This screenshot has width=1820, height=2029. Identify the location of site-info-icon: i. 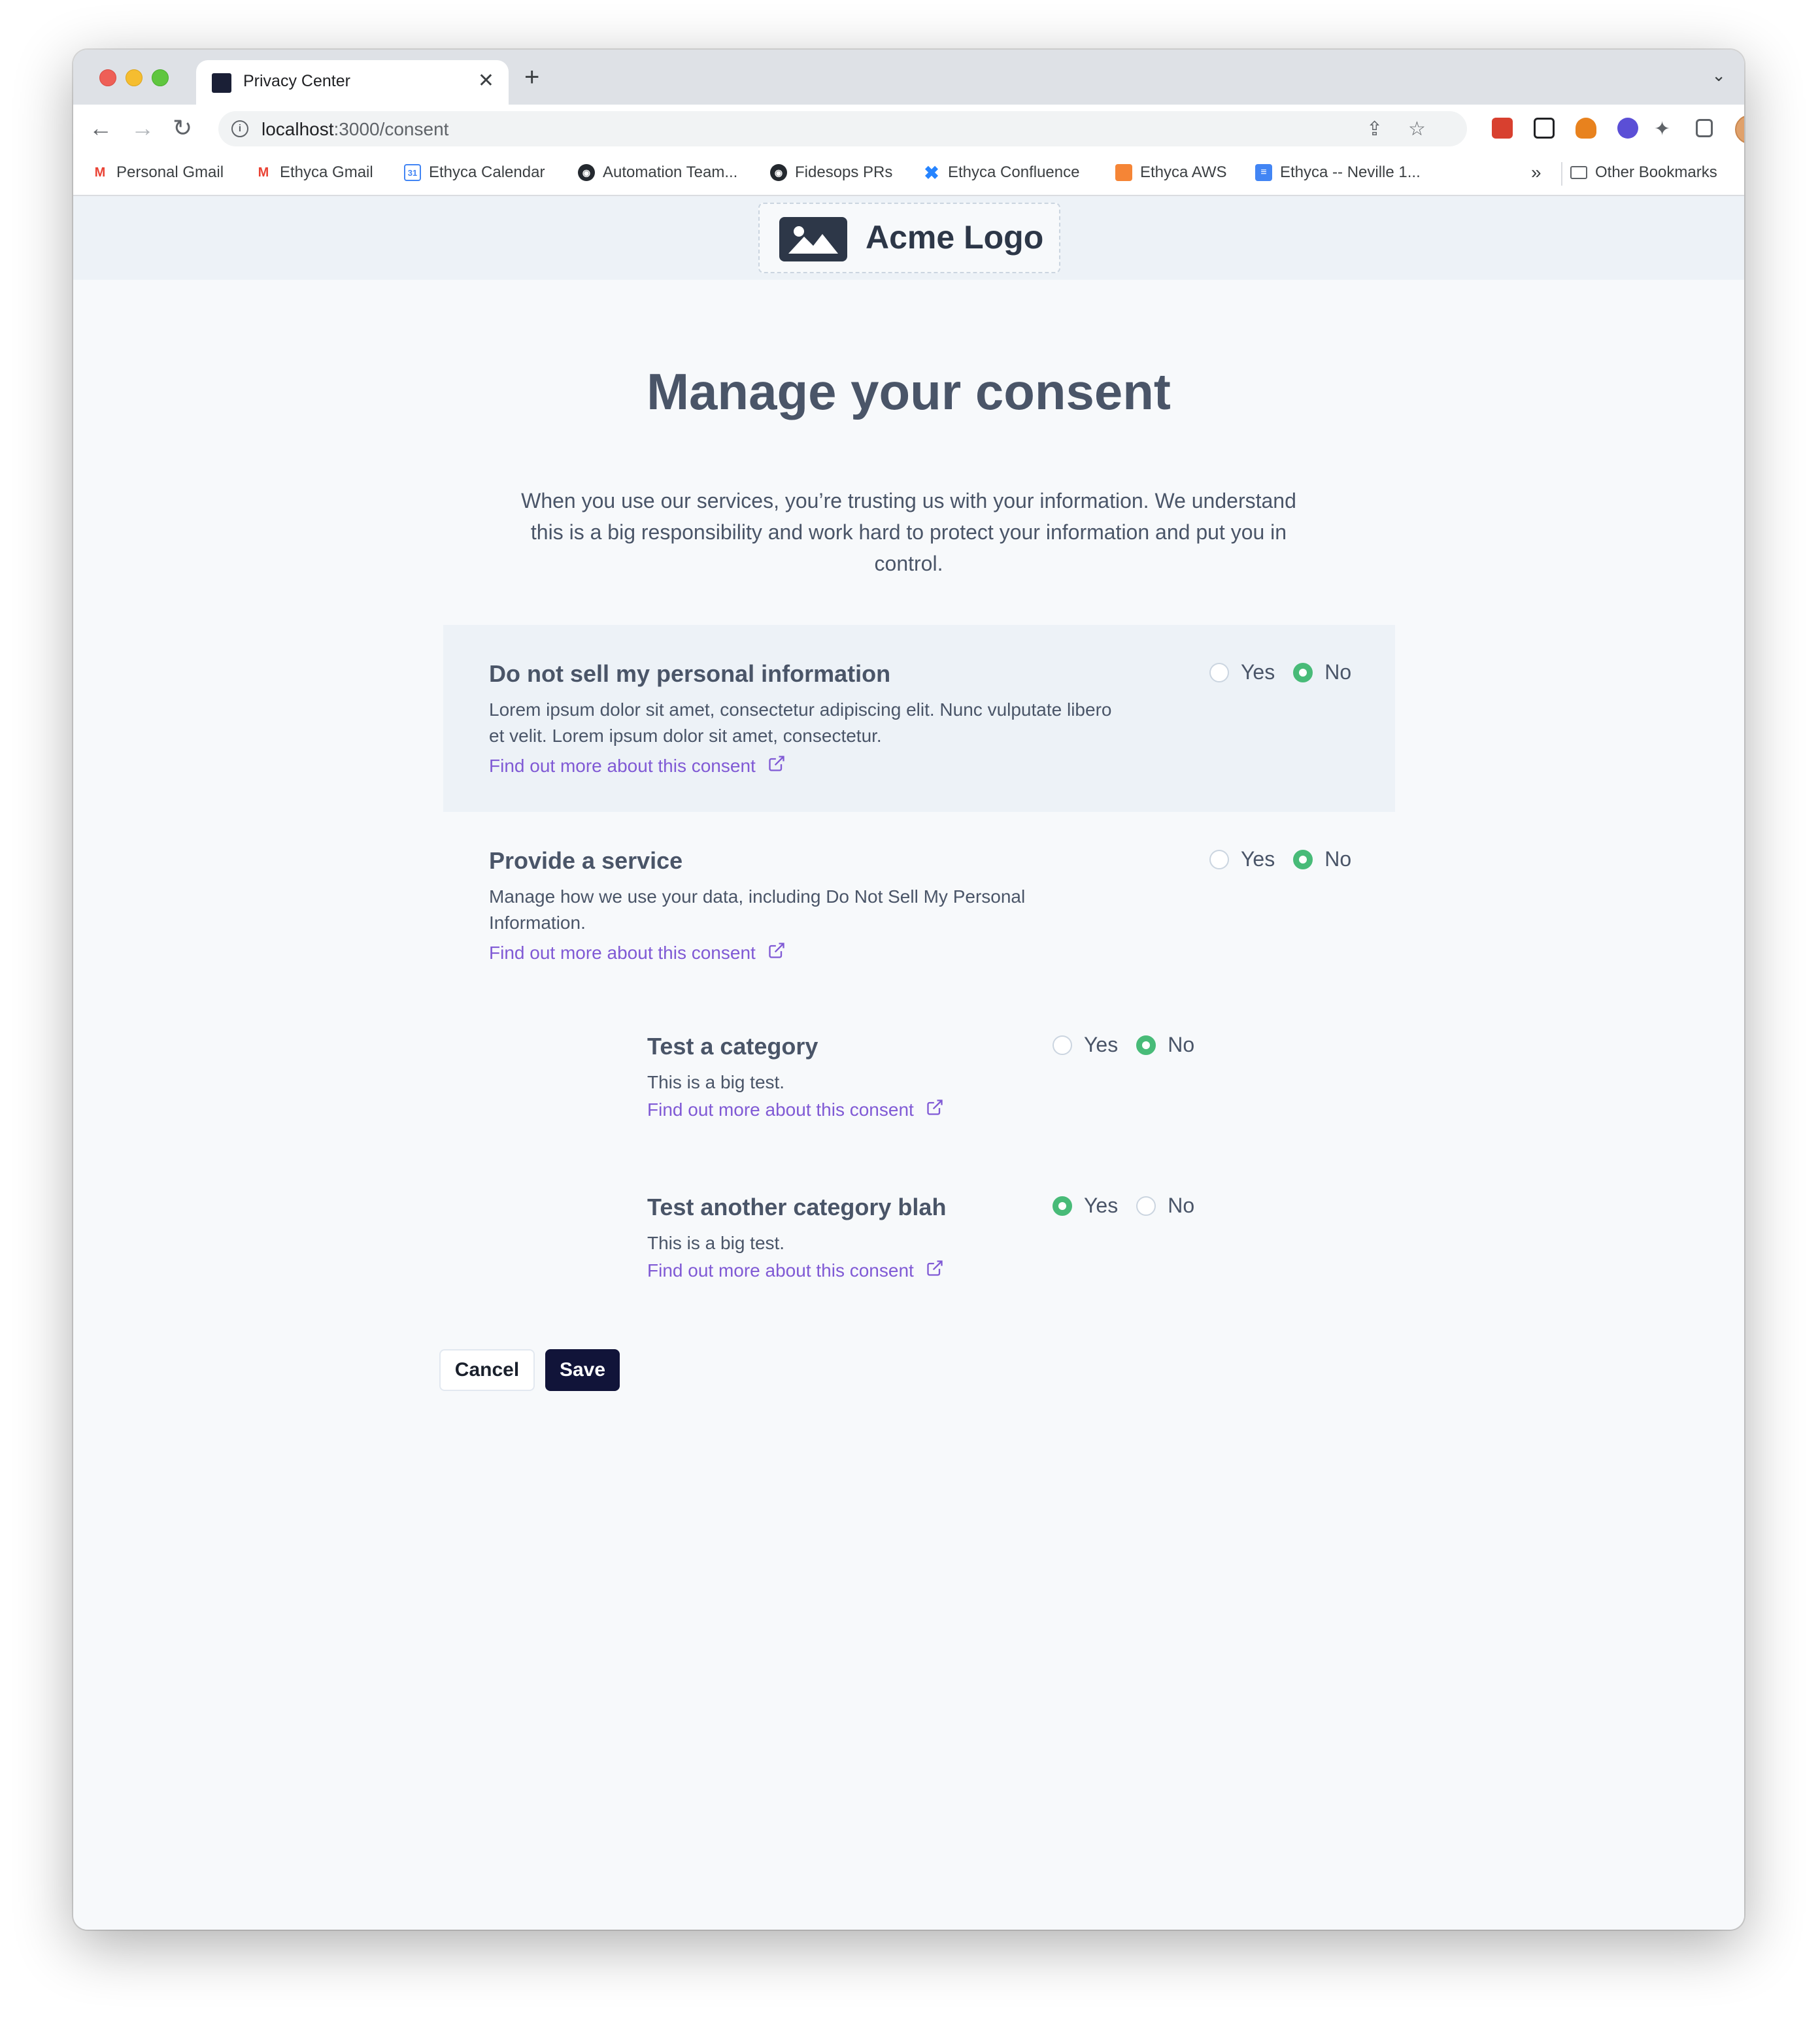
(239, 128).